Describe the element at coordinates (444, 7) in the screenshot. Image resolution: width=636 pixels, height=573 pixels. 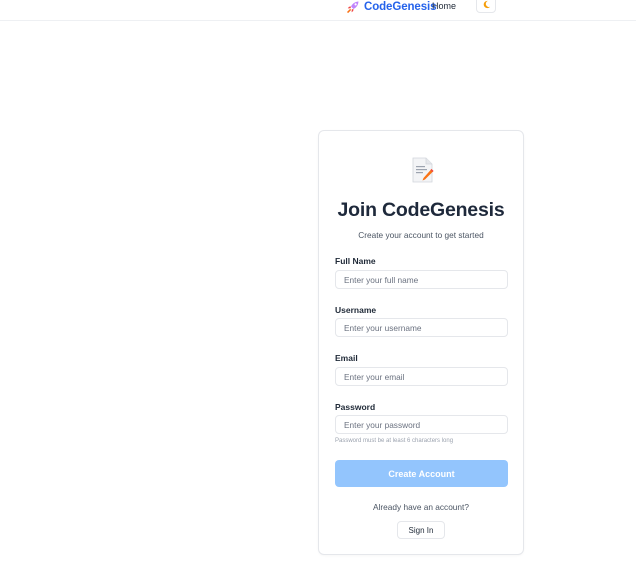
I see `nav-home-link: Home` at that location.